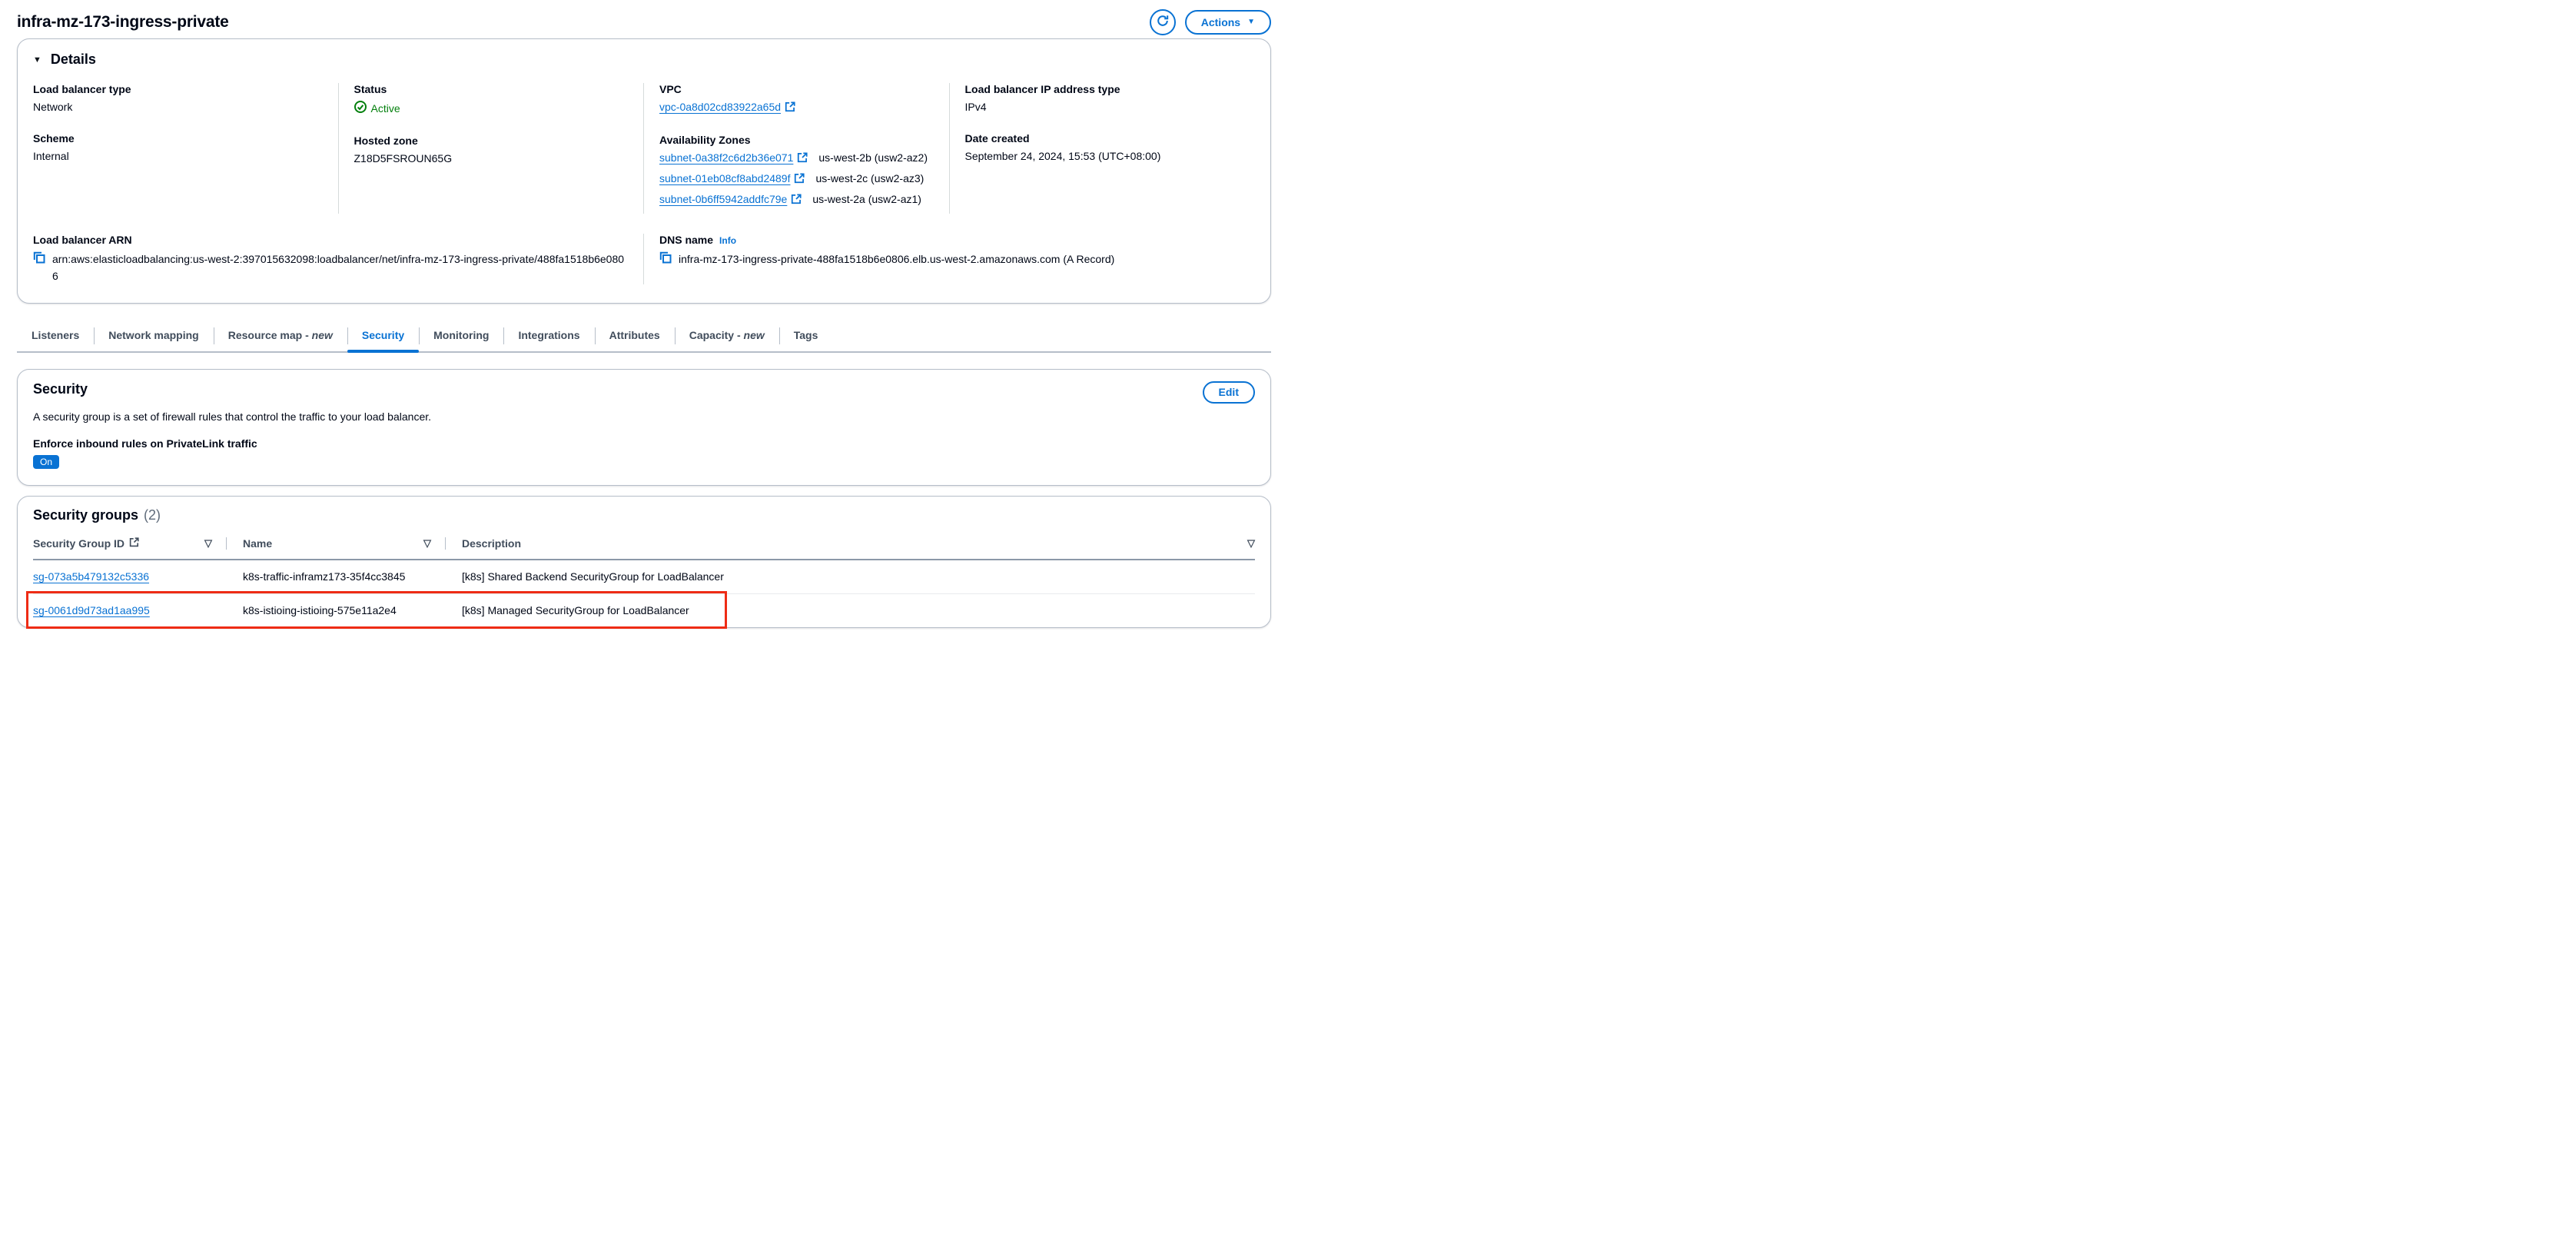 The height and width of the screenshot is (1236, 2576). Describe the element at coordinates (726, 336) in the screenshot. I see `tab-capacity-new: Capacity - new` at that location.